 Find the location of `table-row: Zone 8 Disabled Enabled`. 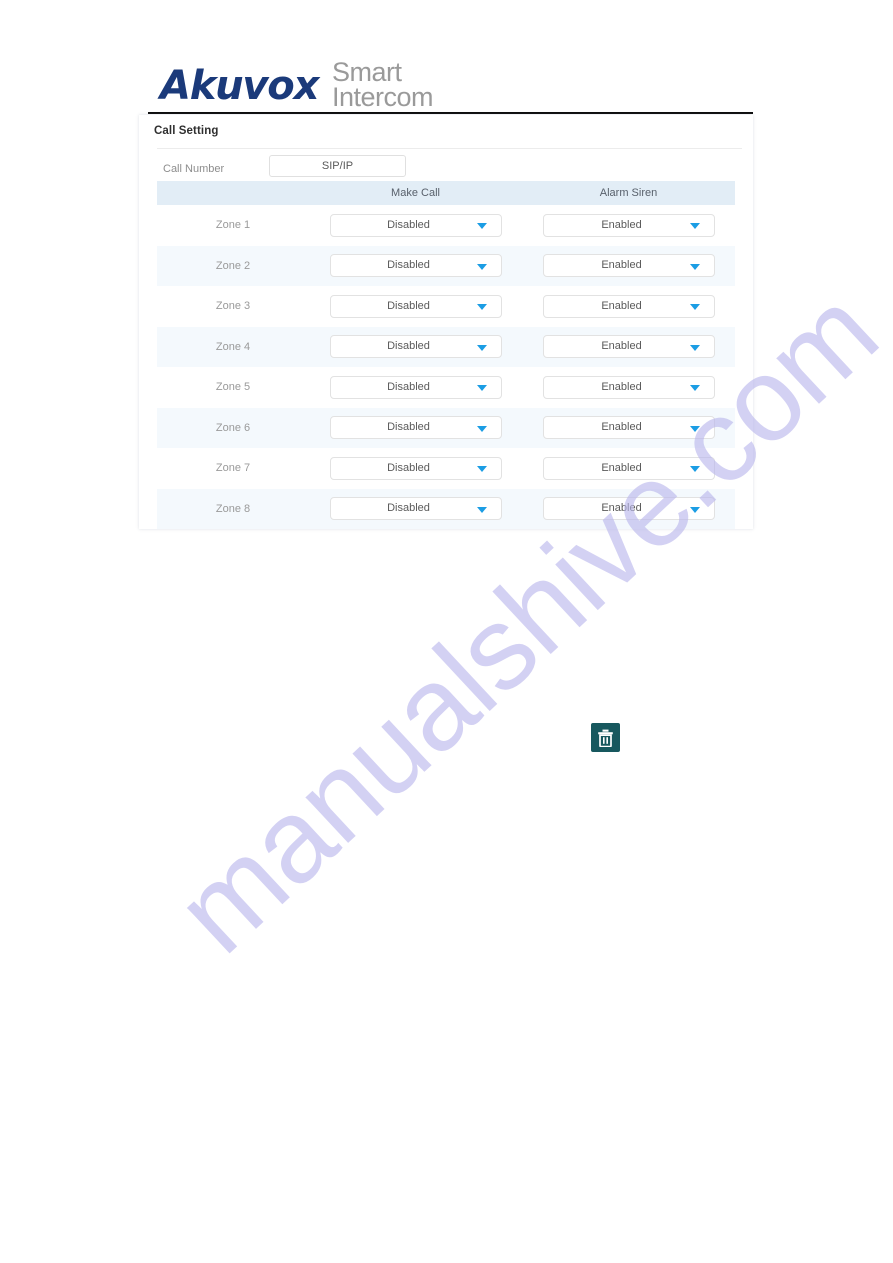

table-row: Zone 8 Disabled Enabled is located at coordinates (446, 509).